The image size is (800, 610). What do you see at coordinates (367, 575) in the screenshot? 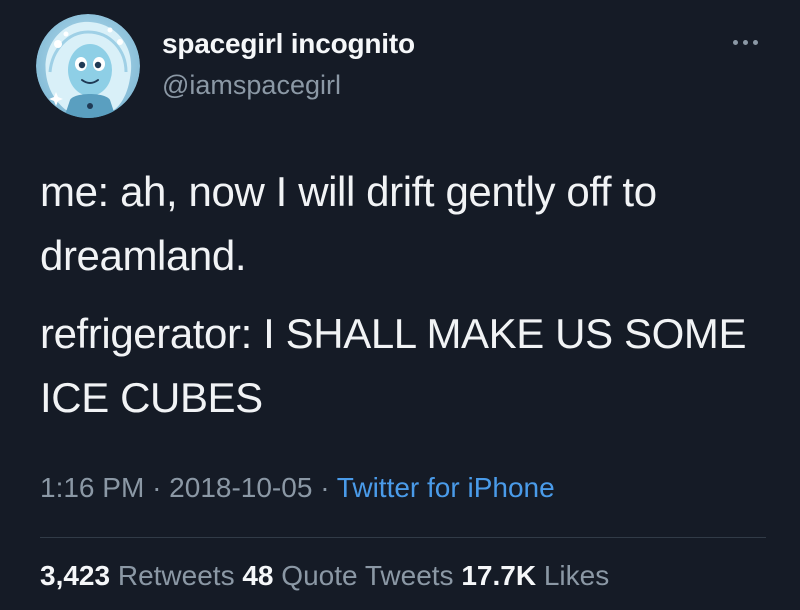
I see `quote-label: Quote Tweets` at bounding box center [367, 575].